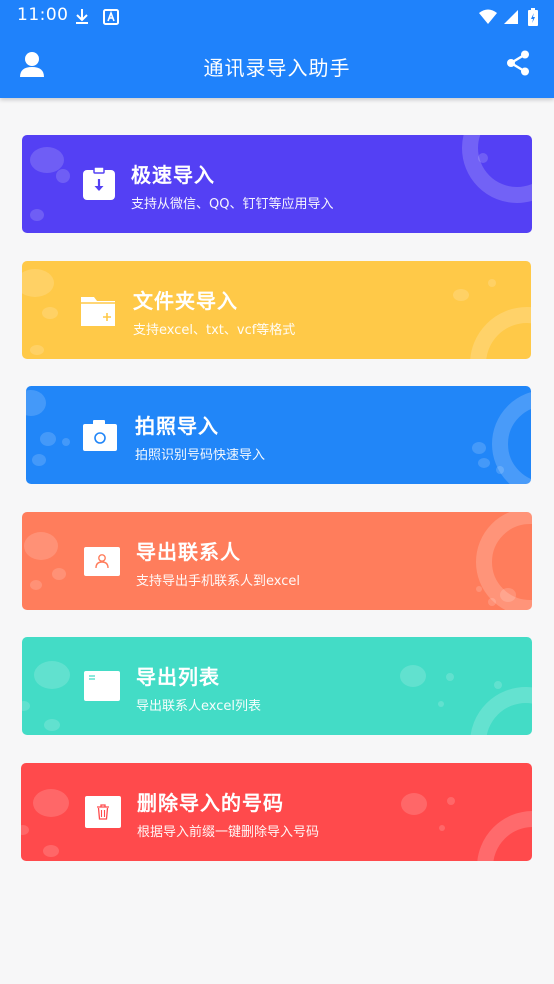 This screenshot has height=984, width=554. Describe the element at coordinates (218, 581) in the screenshot. I see `card-subtitle: 支持导出手机联系人到excel` at that location.